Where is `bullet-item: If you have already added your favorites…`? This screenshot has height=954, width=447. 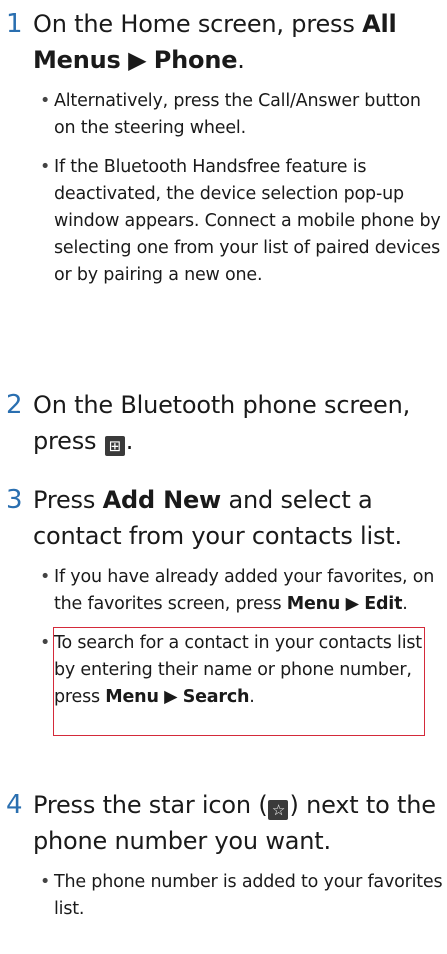
bullet-item: If you have already added your favorites… is located at coordinates (243, 591).